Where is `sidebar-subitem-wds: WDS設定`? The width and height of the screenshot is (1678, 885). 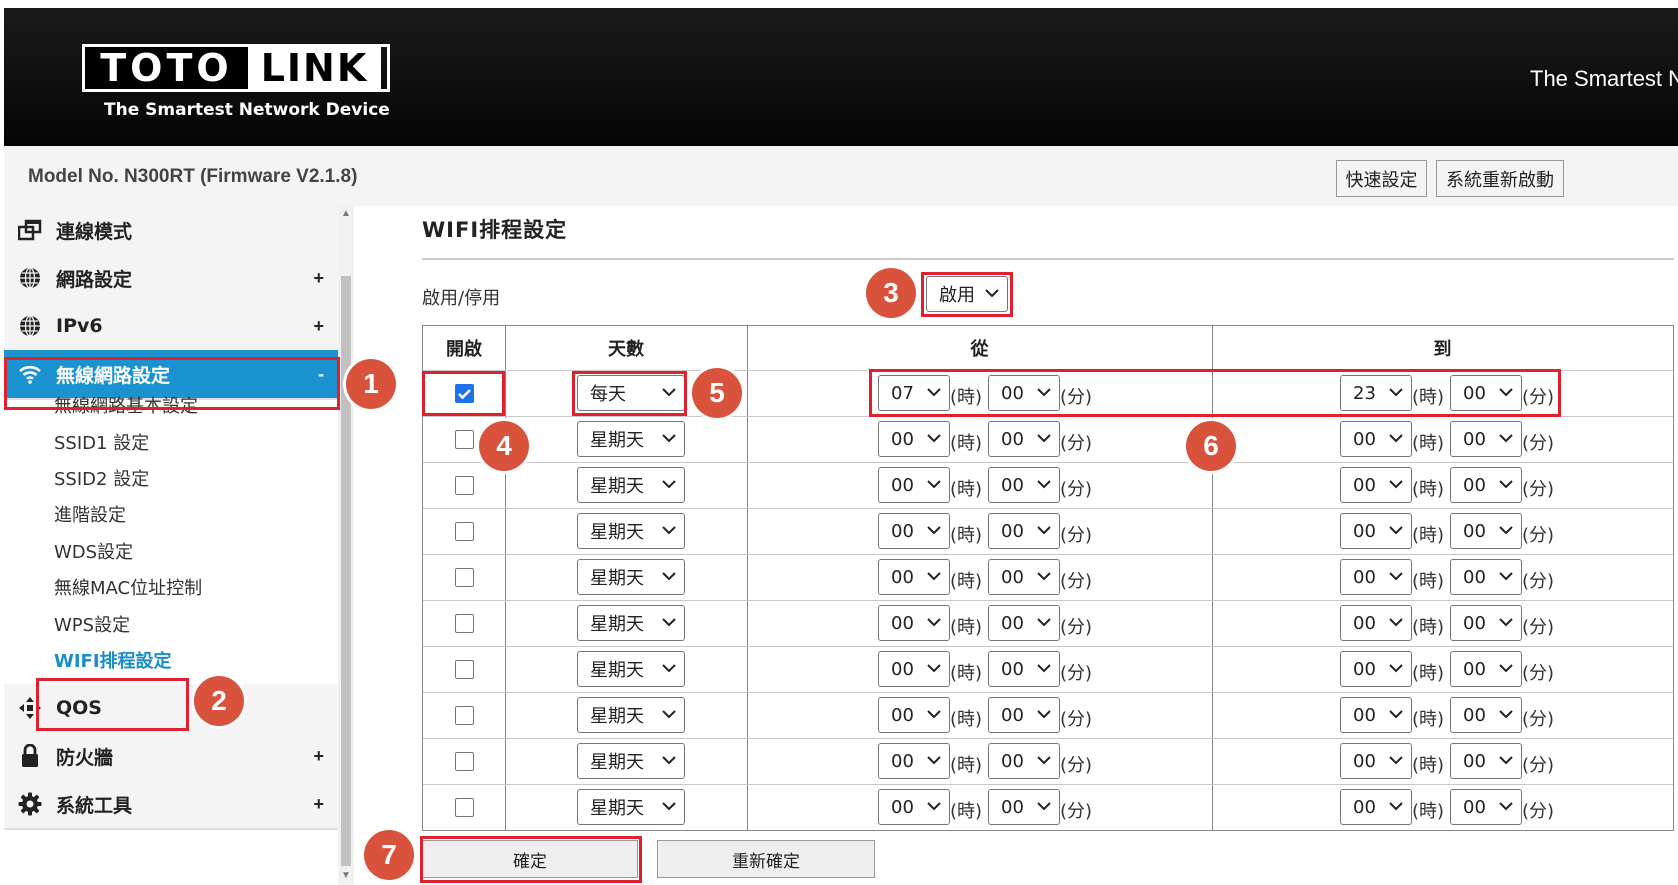
sidebar-subitem-wds: WDS設定 is located at coordinates (93, 551).